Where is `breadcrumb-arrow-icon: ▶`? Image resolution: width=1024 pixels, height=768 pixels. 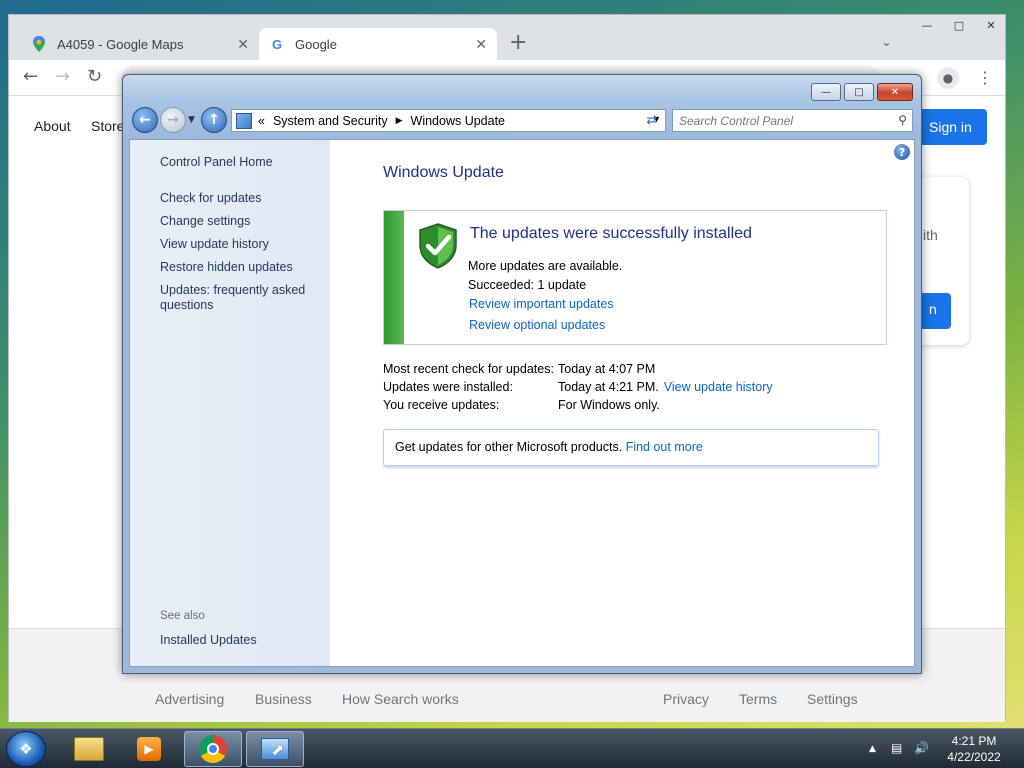 breadcrumb-arrow-icon: ▶ is located at coordinates (399, 120).